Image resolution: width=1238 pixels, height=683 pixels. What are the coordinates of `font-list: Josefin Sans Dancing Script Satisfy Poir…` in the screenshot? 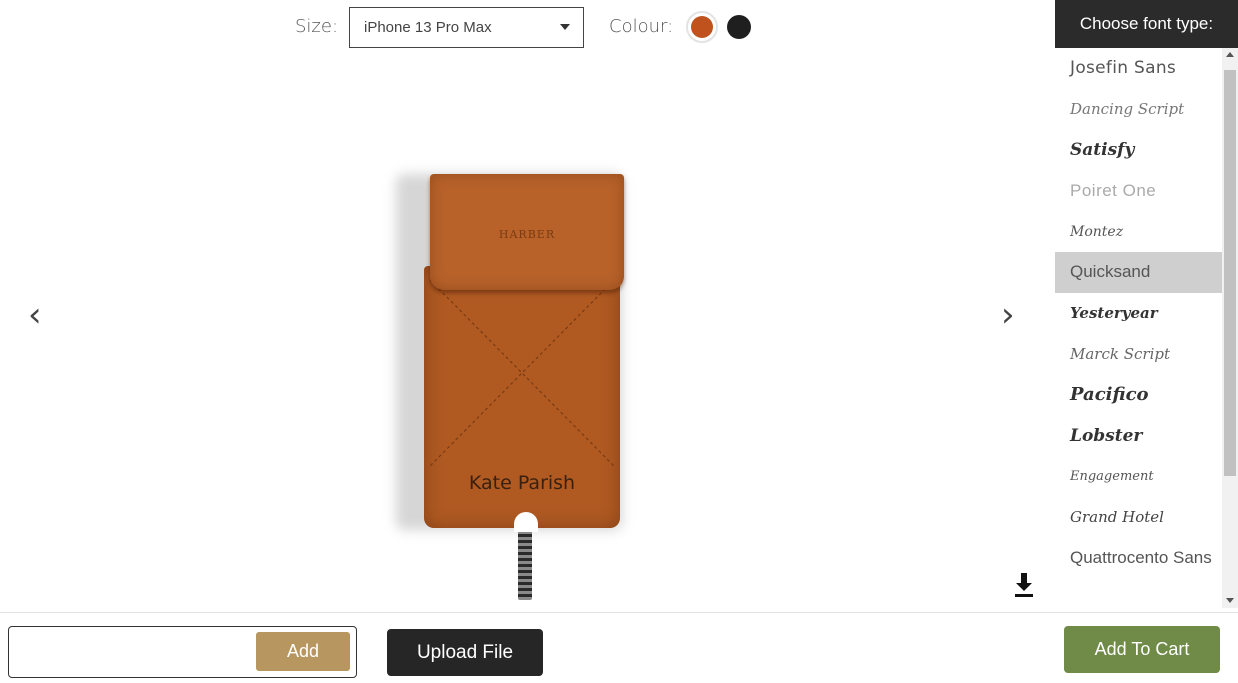 It's located at (1146, 328).